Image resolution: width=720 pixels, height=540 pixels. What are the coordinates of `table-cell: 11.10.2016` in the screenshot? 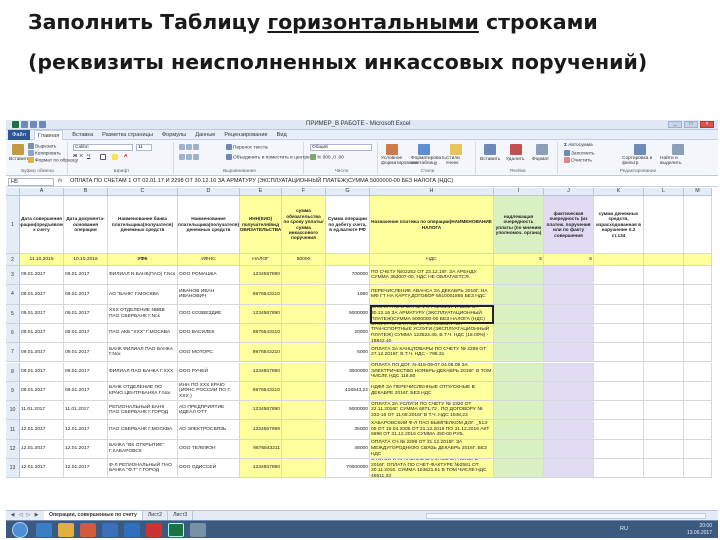 It's located at (42, 260).